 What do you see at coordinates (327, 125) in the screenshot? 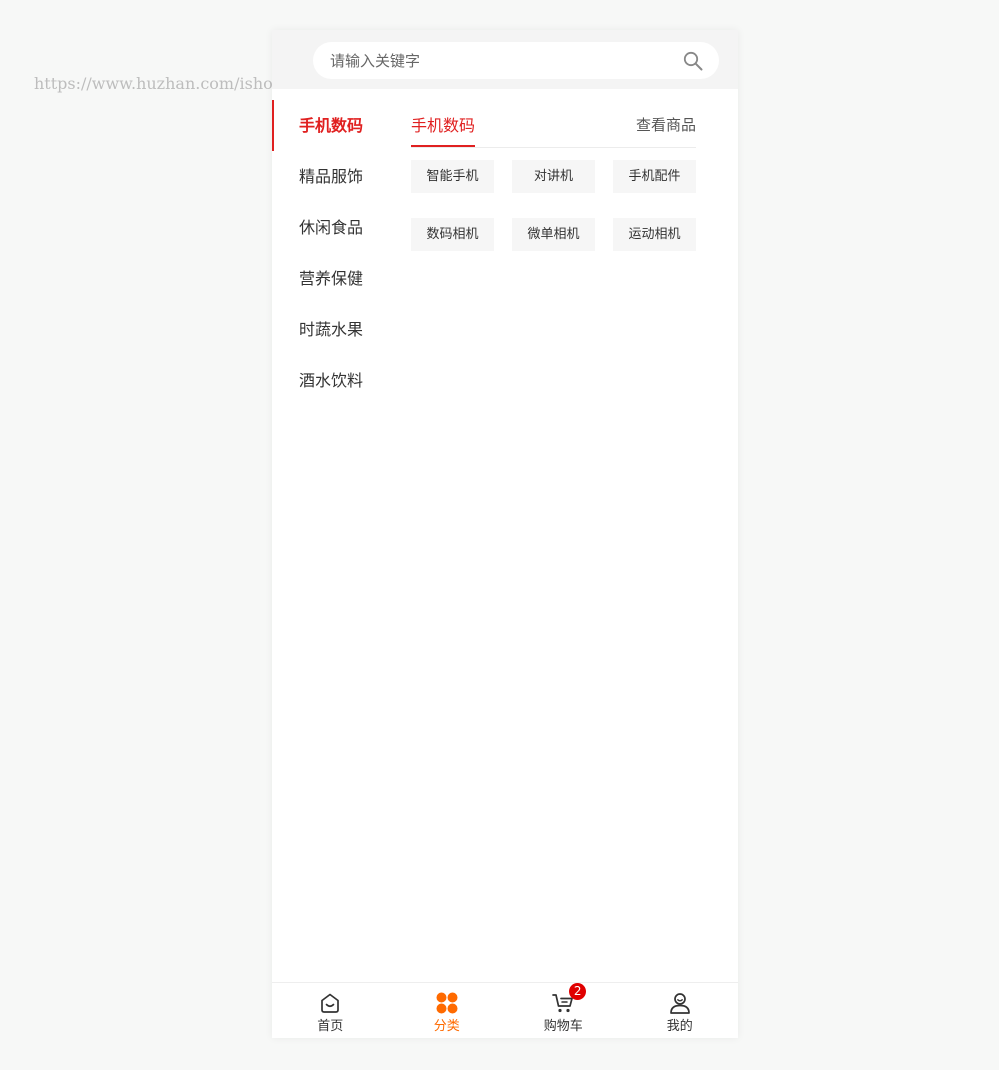
I see `sidebar-item-digital: 手机数码` at bounding box center [327, 125].